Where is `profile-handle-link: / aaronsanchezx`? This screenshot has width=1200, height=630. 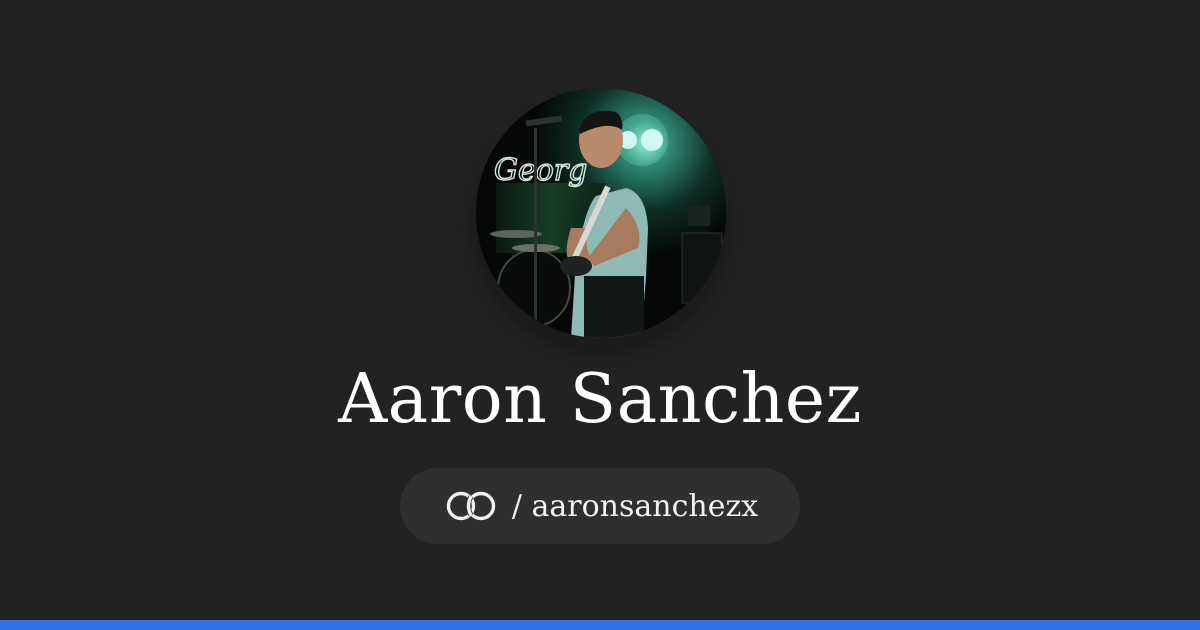
profile-handle-link: / aaronsanchezx is located at coordinates (600, 506).